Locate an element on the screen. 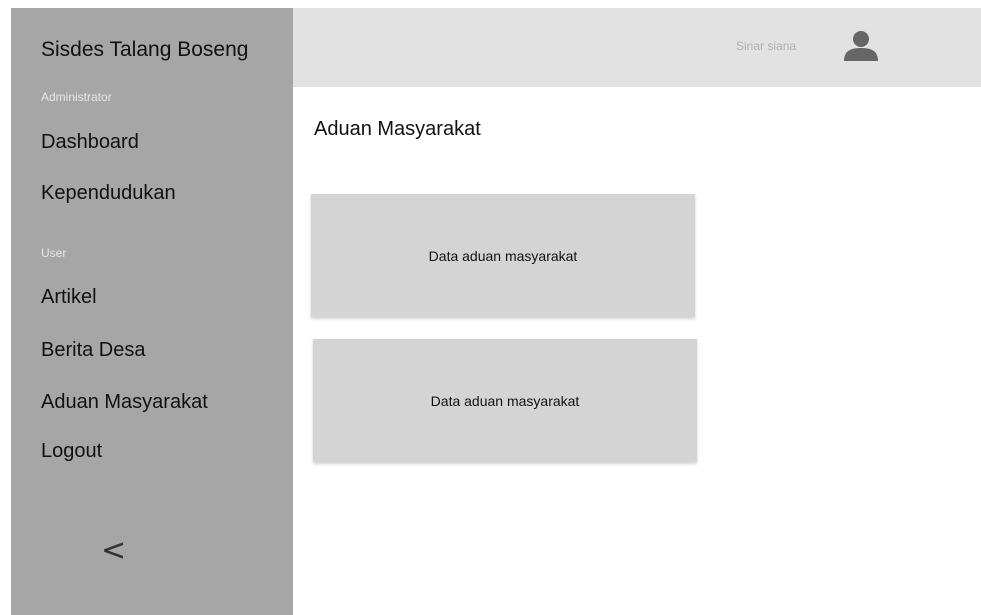 Image resolution: width=981 pixels, height=615 pixels. sidebar-item-dashboard: Dashboard is located at coordinates (90, 142).